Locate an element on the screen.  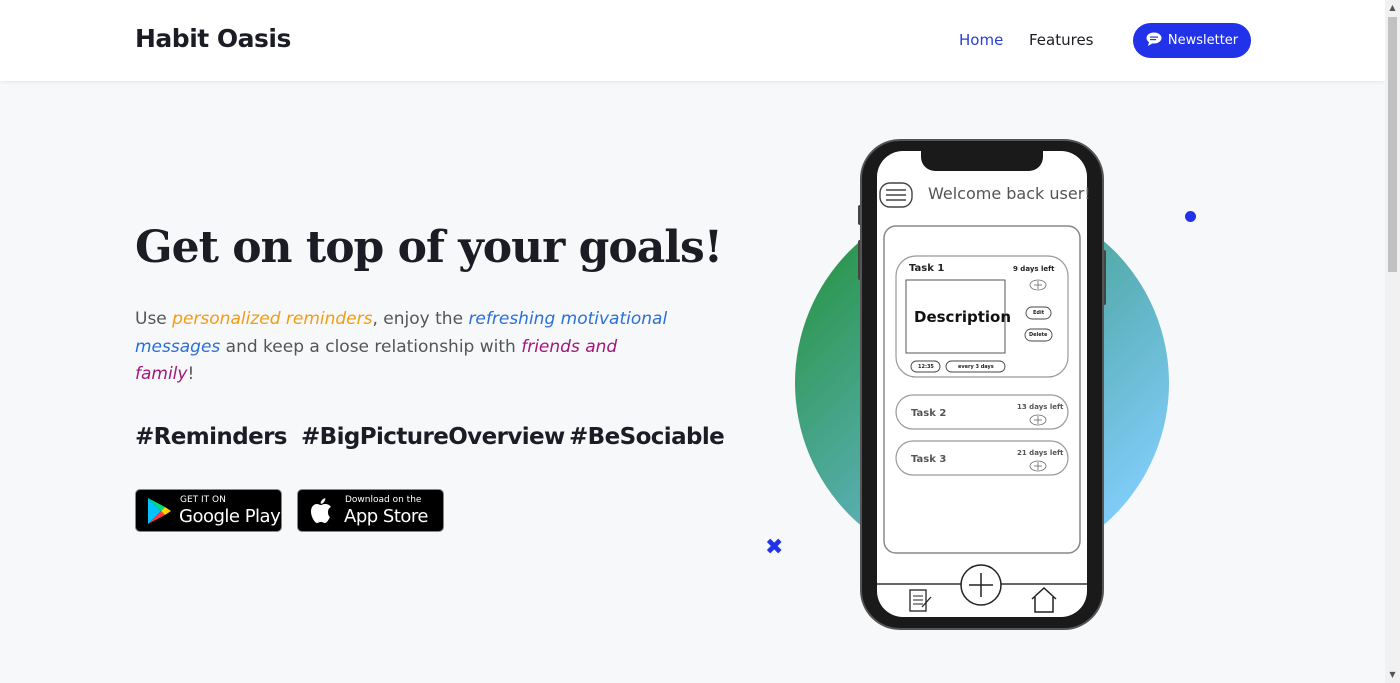
mockup-task1-title: Task 1 is located at coordinates (927, 268).